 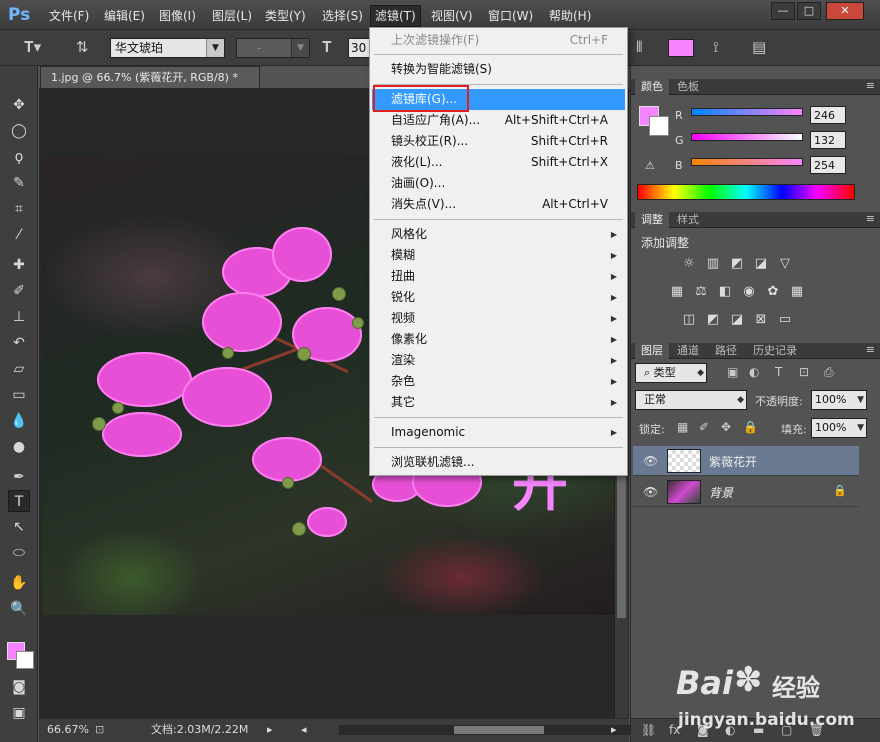 I want to click on menu-image: 图像(I), so click(x=177, y=16).